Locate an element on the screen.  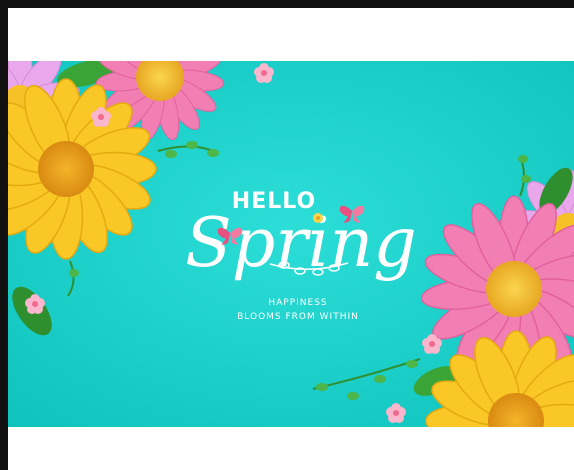
tagline-line1: HAPPINESS is located at coordinates (297, 303).